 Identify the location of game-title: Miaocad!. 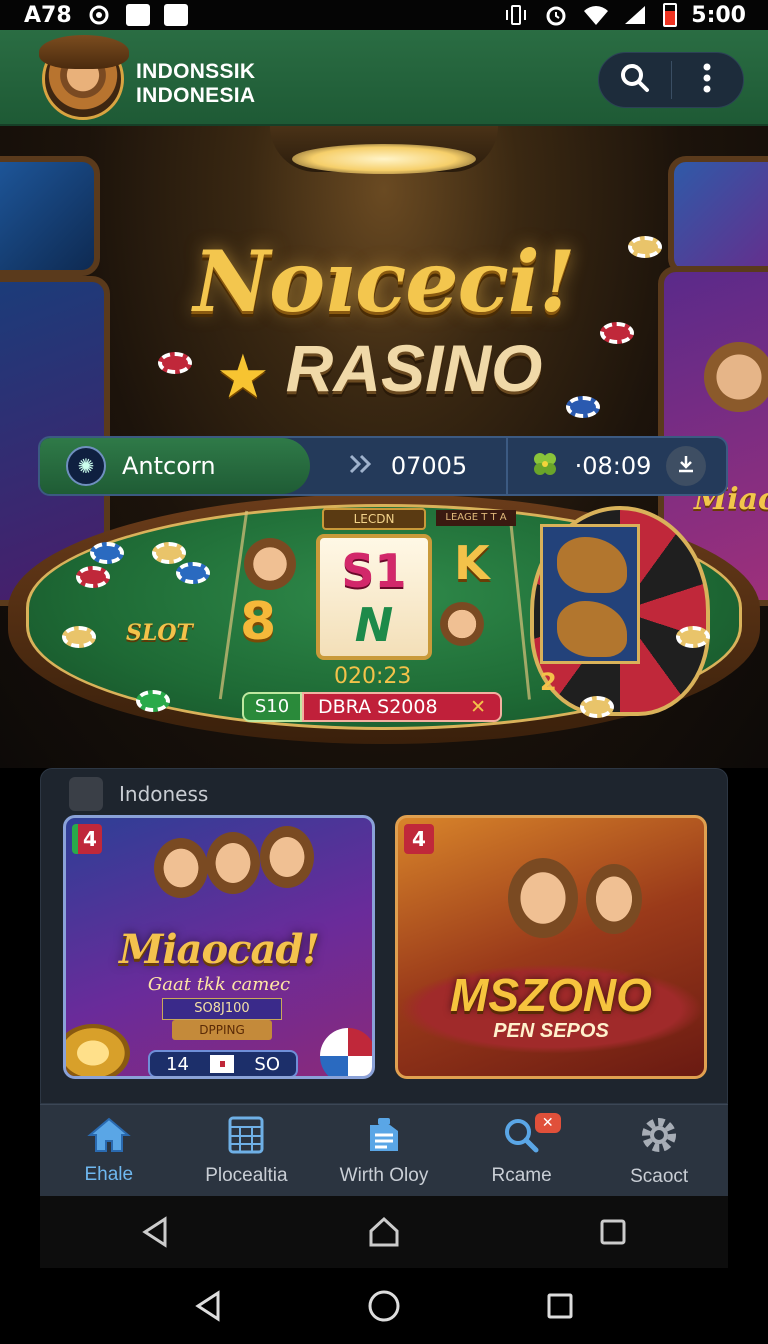
(219, 949).